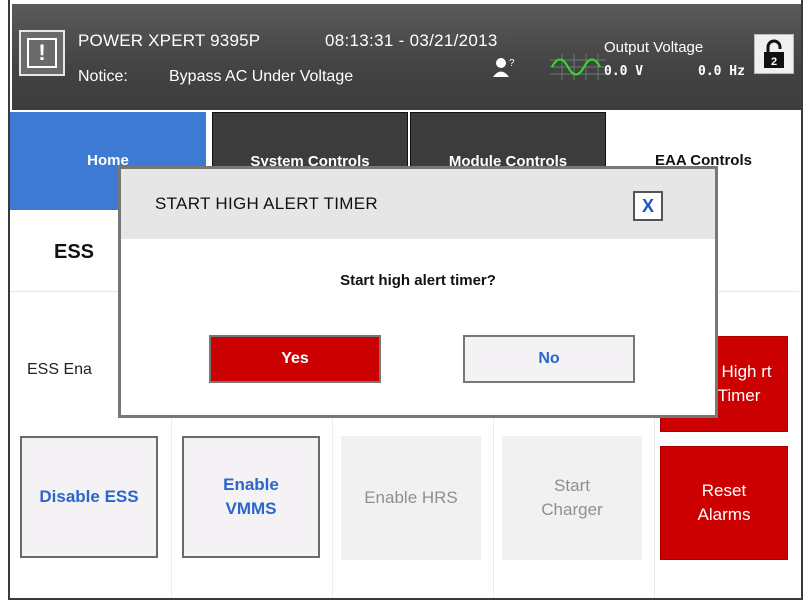 The height and width of the screenshot is (600, 805). Describe the element at coordinates (572, 498) in the screenshot. I see `start-charger-button: Start Charger` at that location.